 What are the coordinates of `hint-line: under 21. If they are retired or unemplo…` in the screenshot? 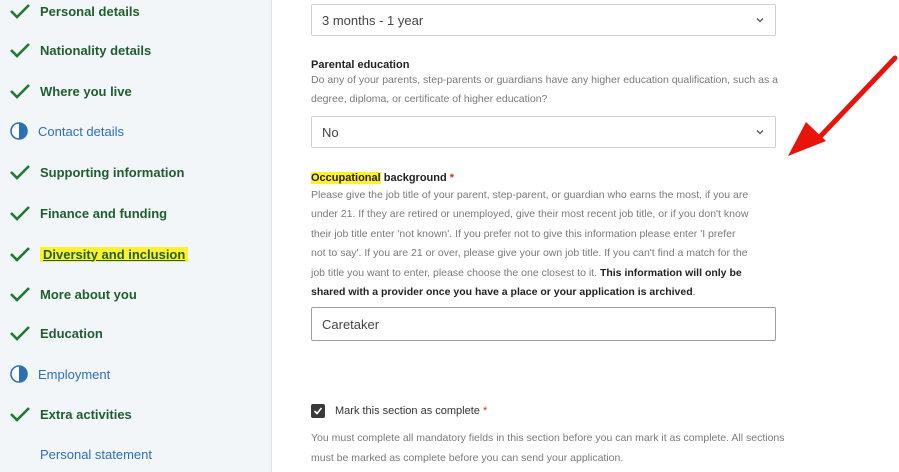 It's located at (530, 214).